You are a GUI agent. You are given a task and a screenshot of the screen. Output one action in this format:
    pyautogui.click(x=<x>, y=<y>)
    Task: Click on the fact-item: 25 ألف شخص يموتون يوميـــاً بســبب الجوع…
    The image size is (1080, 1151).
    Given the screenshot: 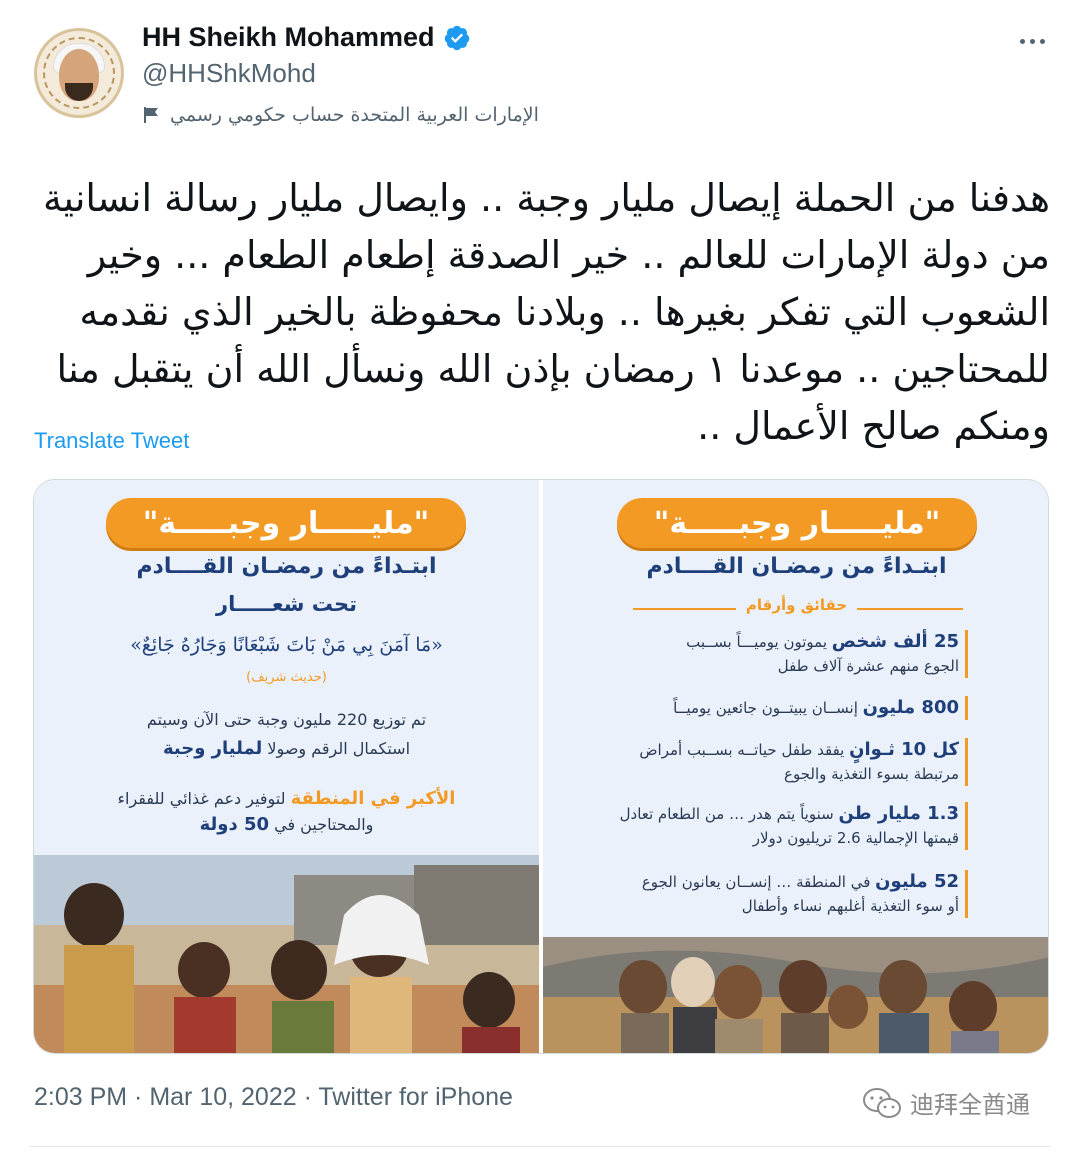 What is the action you would take?
    pyautogui.click(x=788, y=654)
    